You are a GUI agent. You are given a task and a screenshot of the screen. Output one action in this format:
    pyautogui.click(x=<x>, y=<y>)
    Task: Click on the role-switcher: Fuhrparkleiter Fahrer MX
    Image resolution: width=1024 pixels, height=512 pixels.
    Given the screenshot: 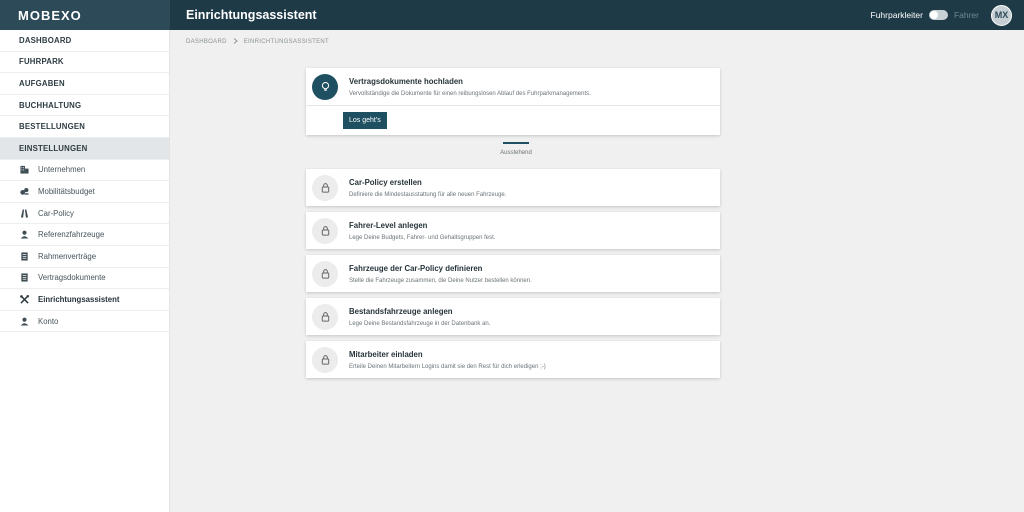 What is the action you would take?
    pyautogui.click(x=941, y=15)
    